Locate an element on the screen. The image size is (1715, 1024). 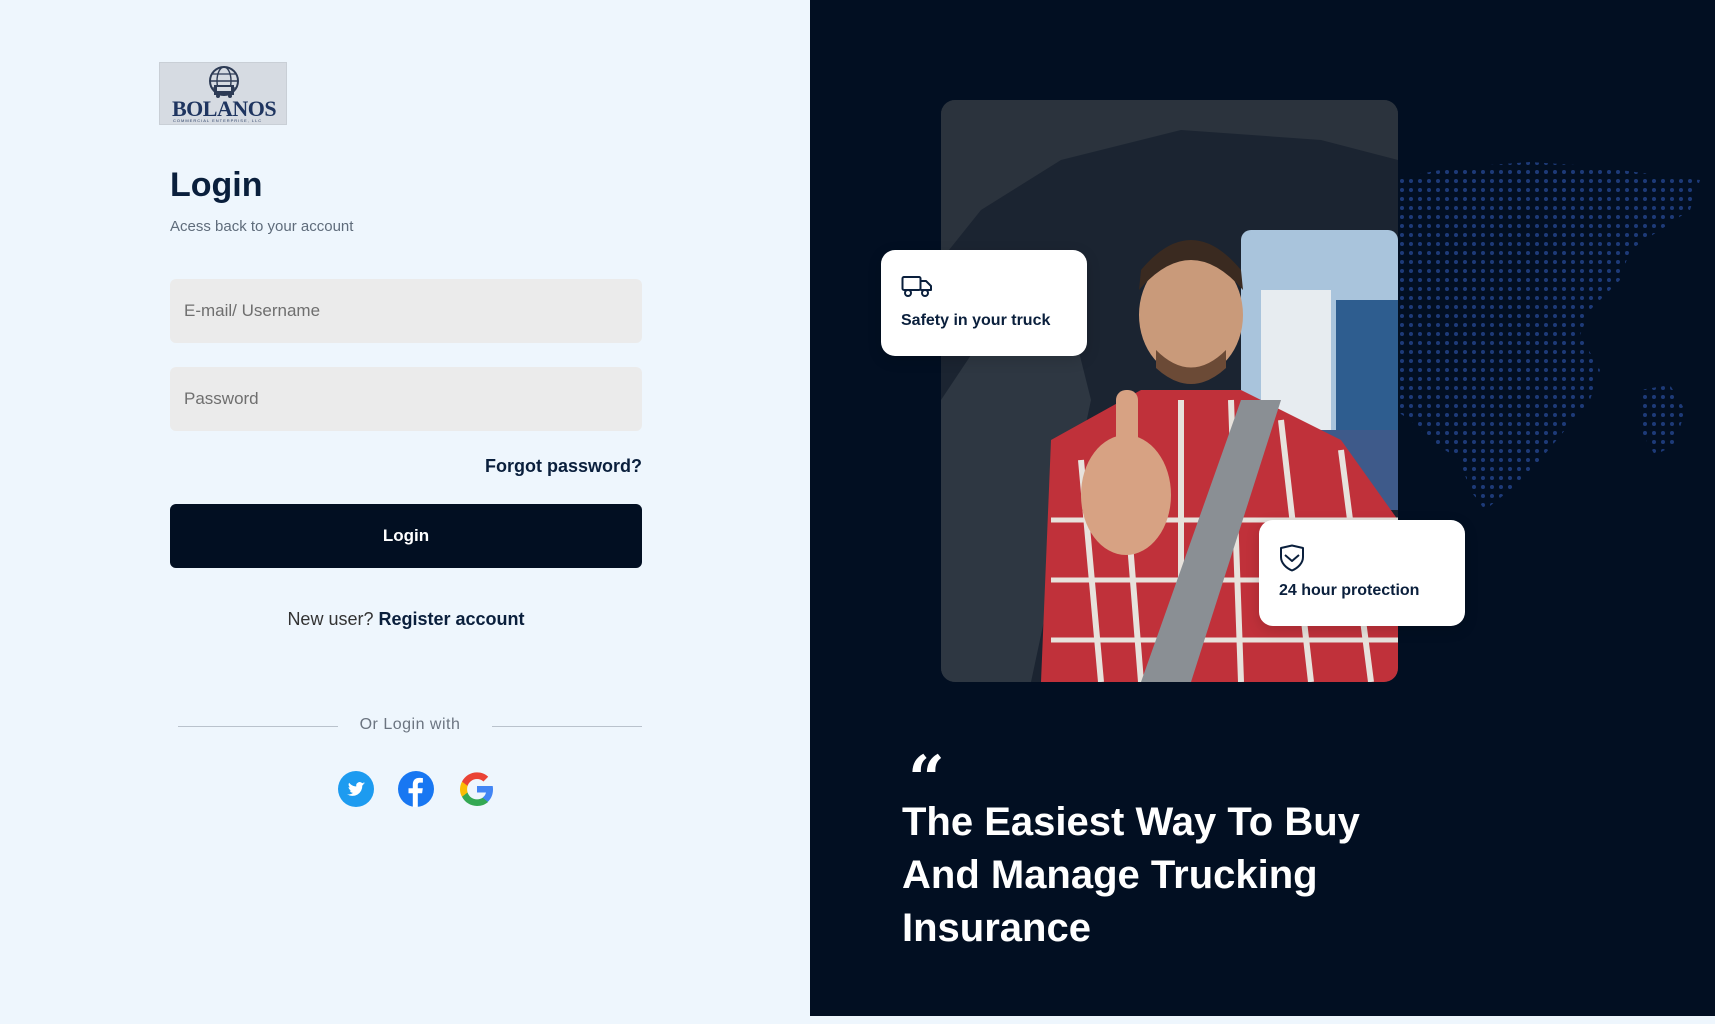
page-subtitle: Acess back to your account is located at coordinates (262, 226).